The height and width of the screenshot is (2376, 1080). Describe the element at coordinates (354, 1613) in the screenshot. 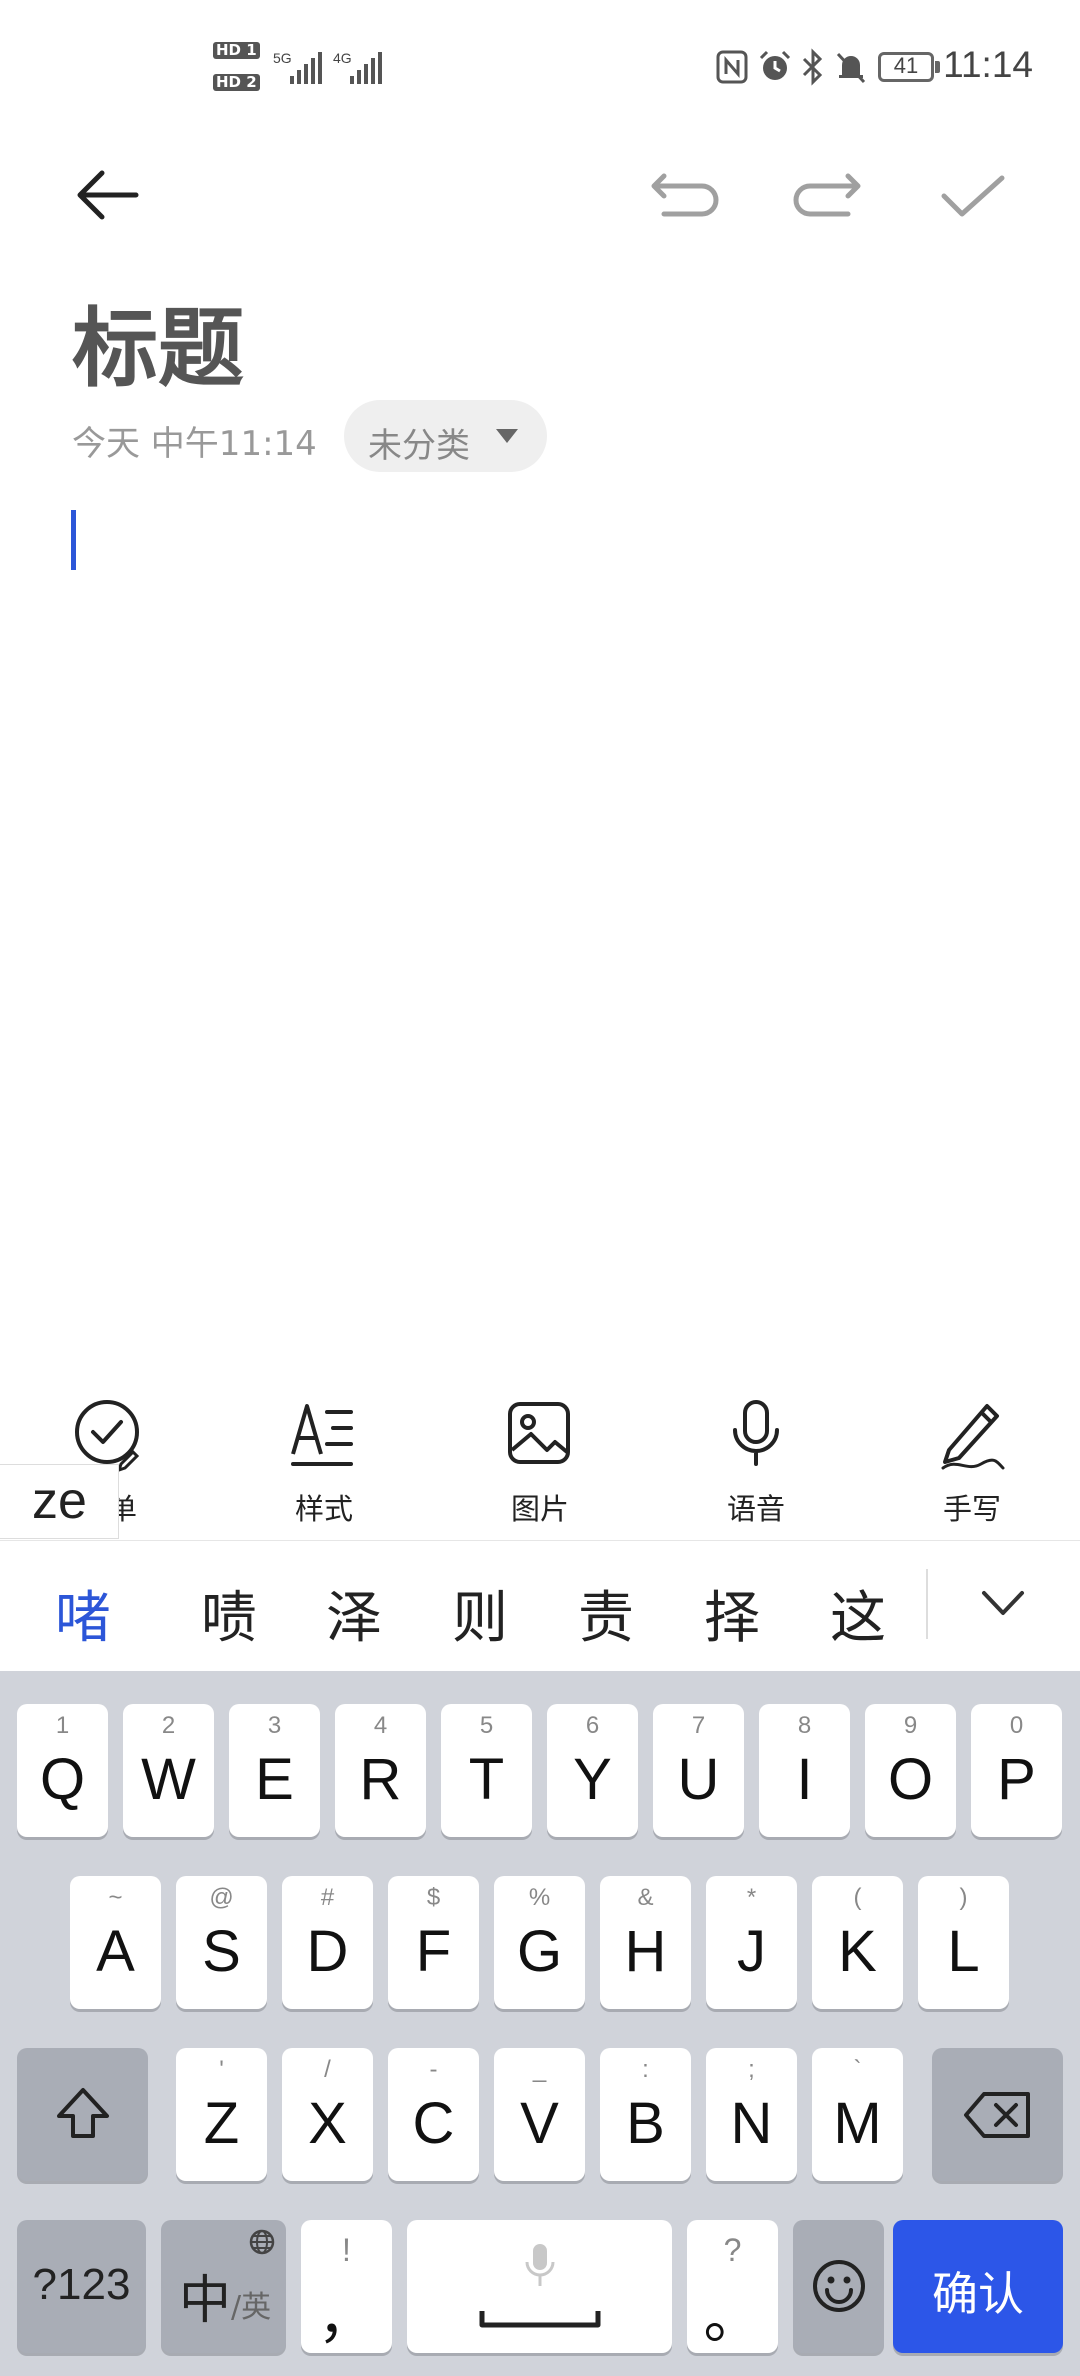

I see `candidate-item: 泽` at that location.